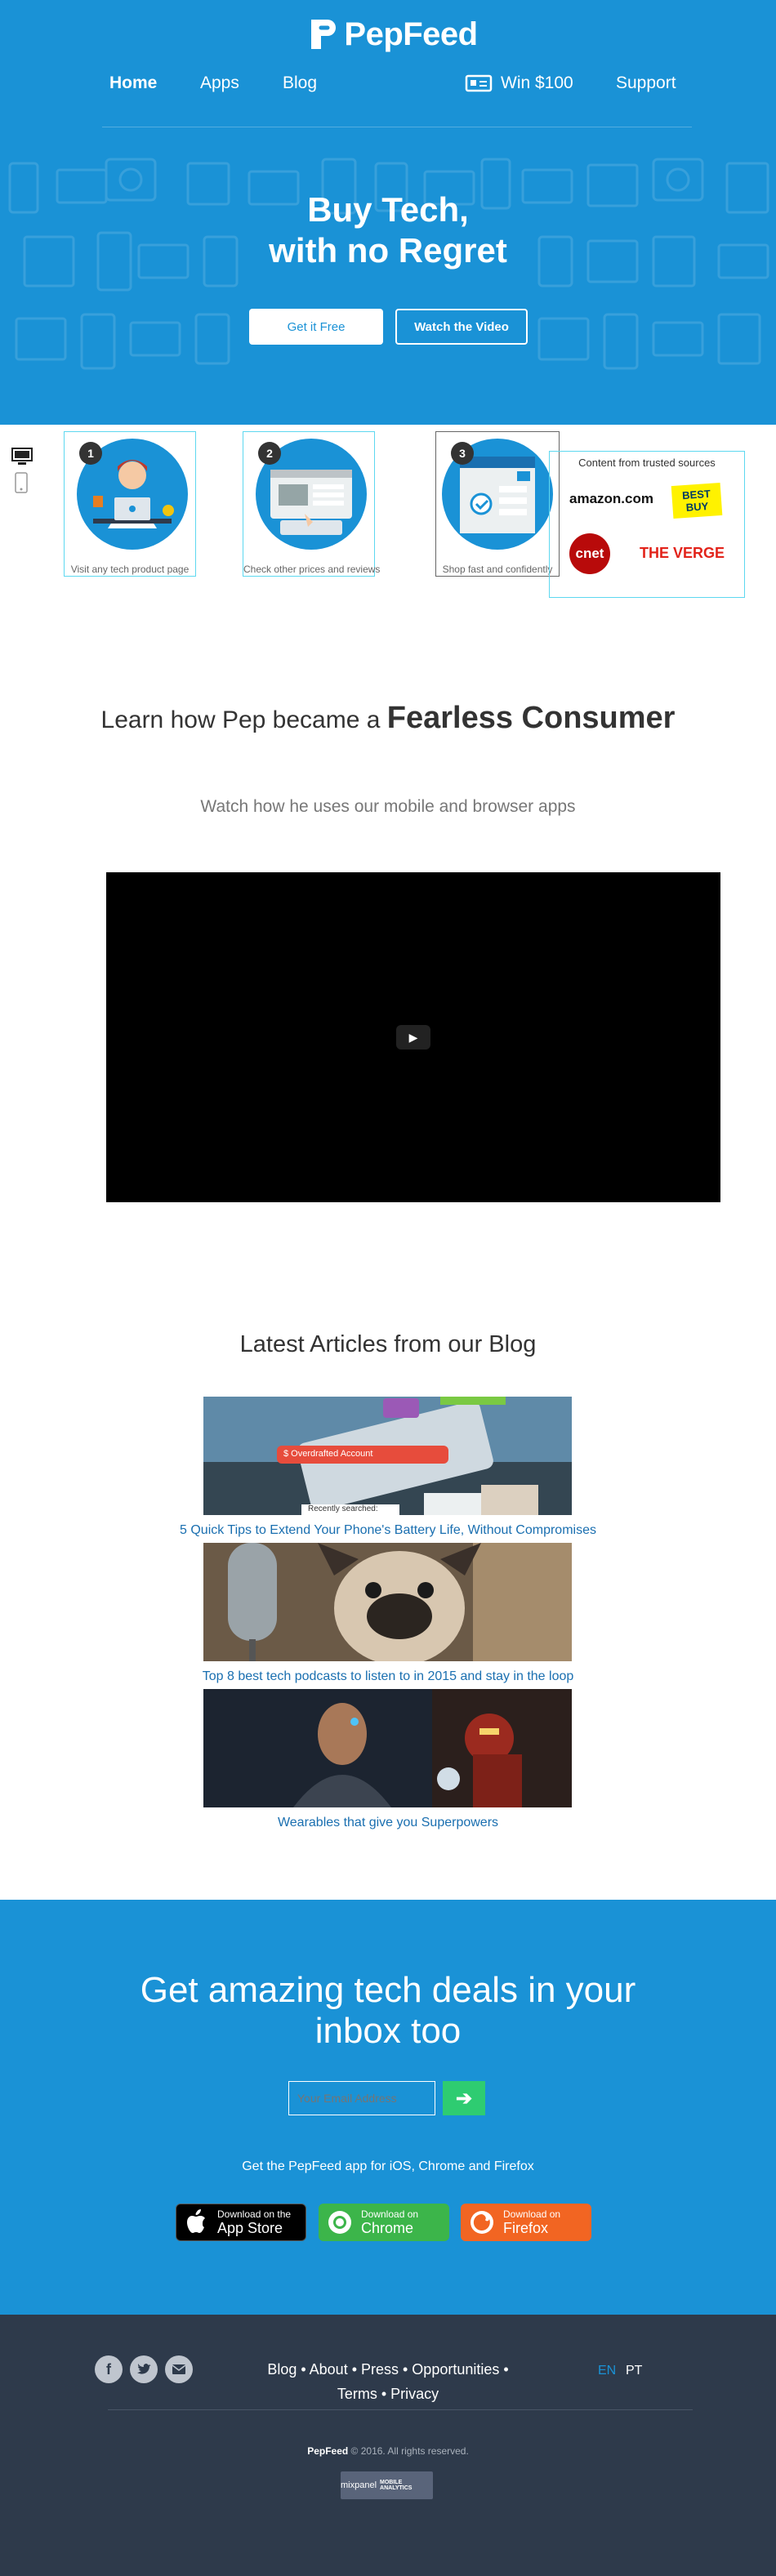 This screenshot has height=2576, width=776. I want to click on badge-line2: MOBILE ANALYTICS, so click(396, 2485).